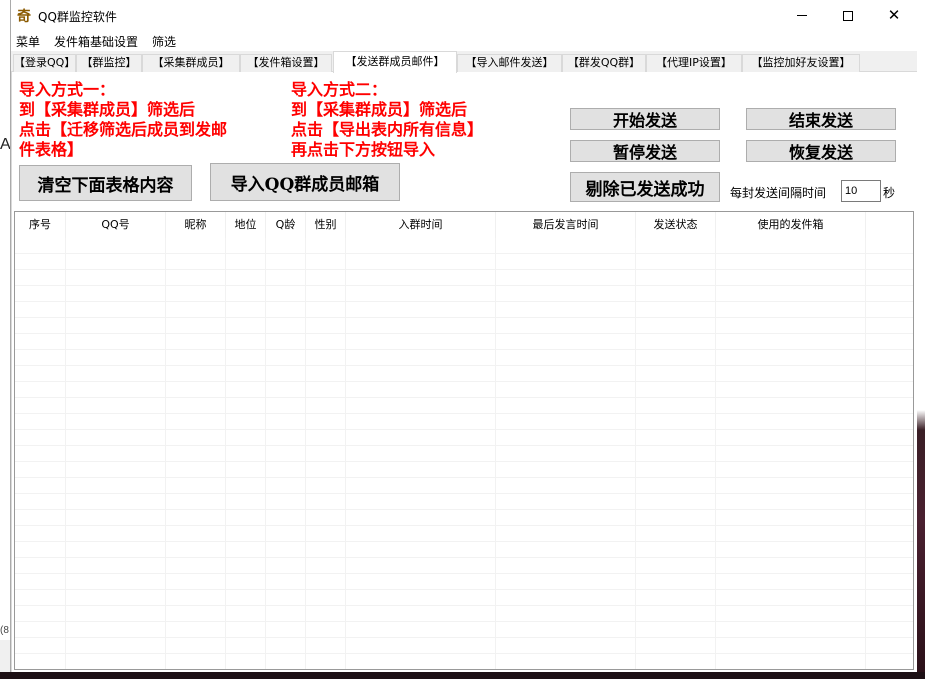 The width and height of the screenshot is (925, 679). I want to click on tab-outbox-settings: 【发件箱设置】, so click(286, 63).